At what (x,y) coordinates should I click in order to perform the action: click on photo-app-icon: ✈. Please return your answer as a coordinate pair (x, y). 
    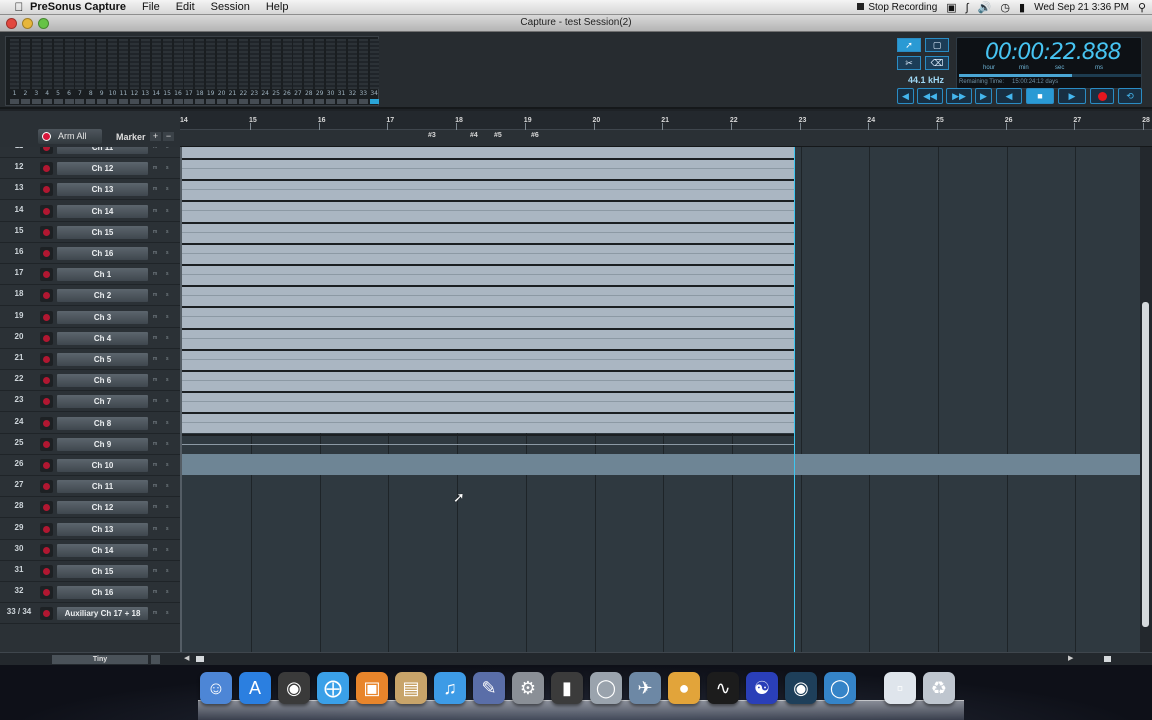
    Looking at the image, I should click on (645, 688).